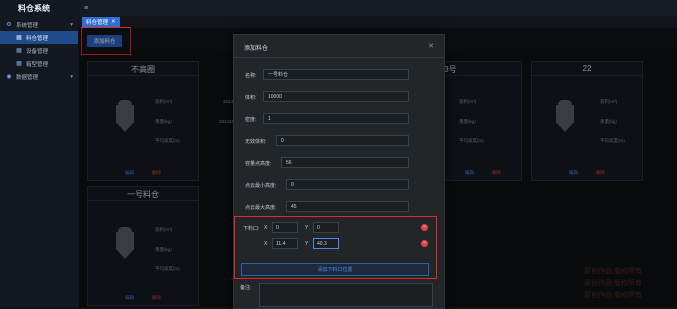 The width and height of the screenshot is (677, 309). I want to click on field-label: 体积:, so click(251, 98).